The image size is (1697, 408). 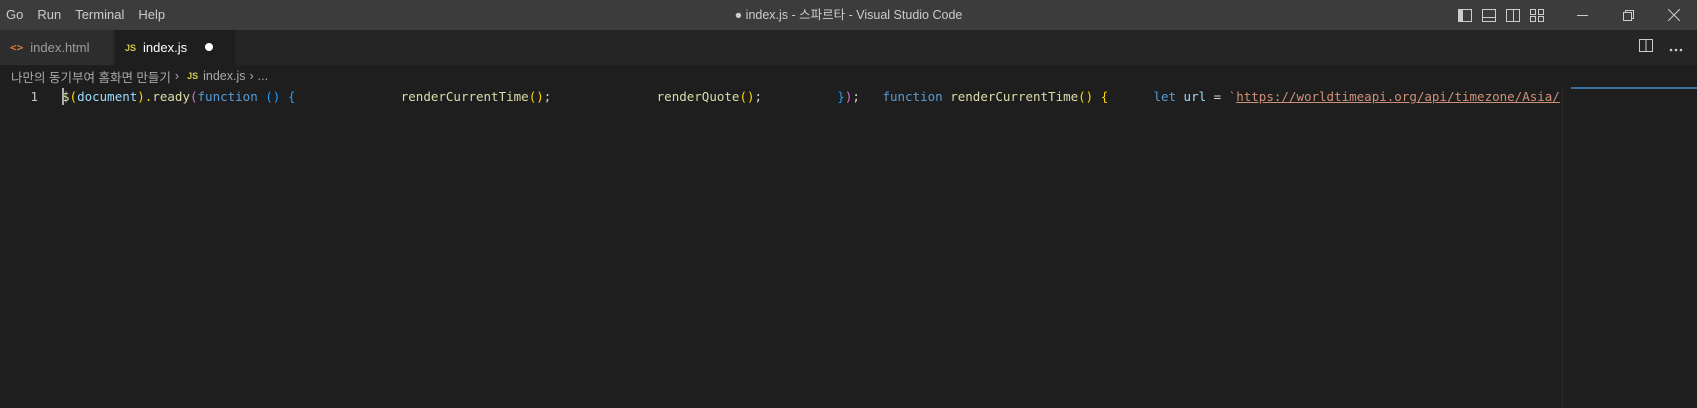 What do you see at coordinates (171, 96) in the screenshot?
I see `code-token: ready` at bounding box center [171, 96].